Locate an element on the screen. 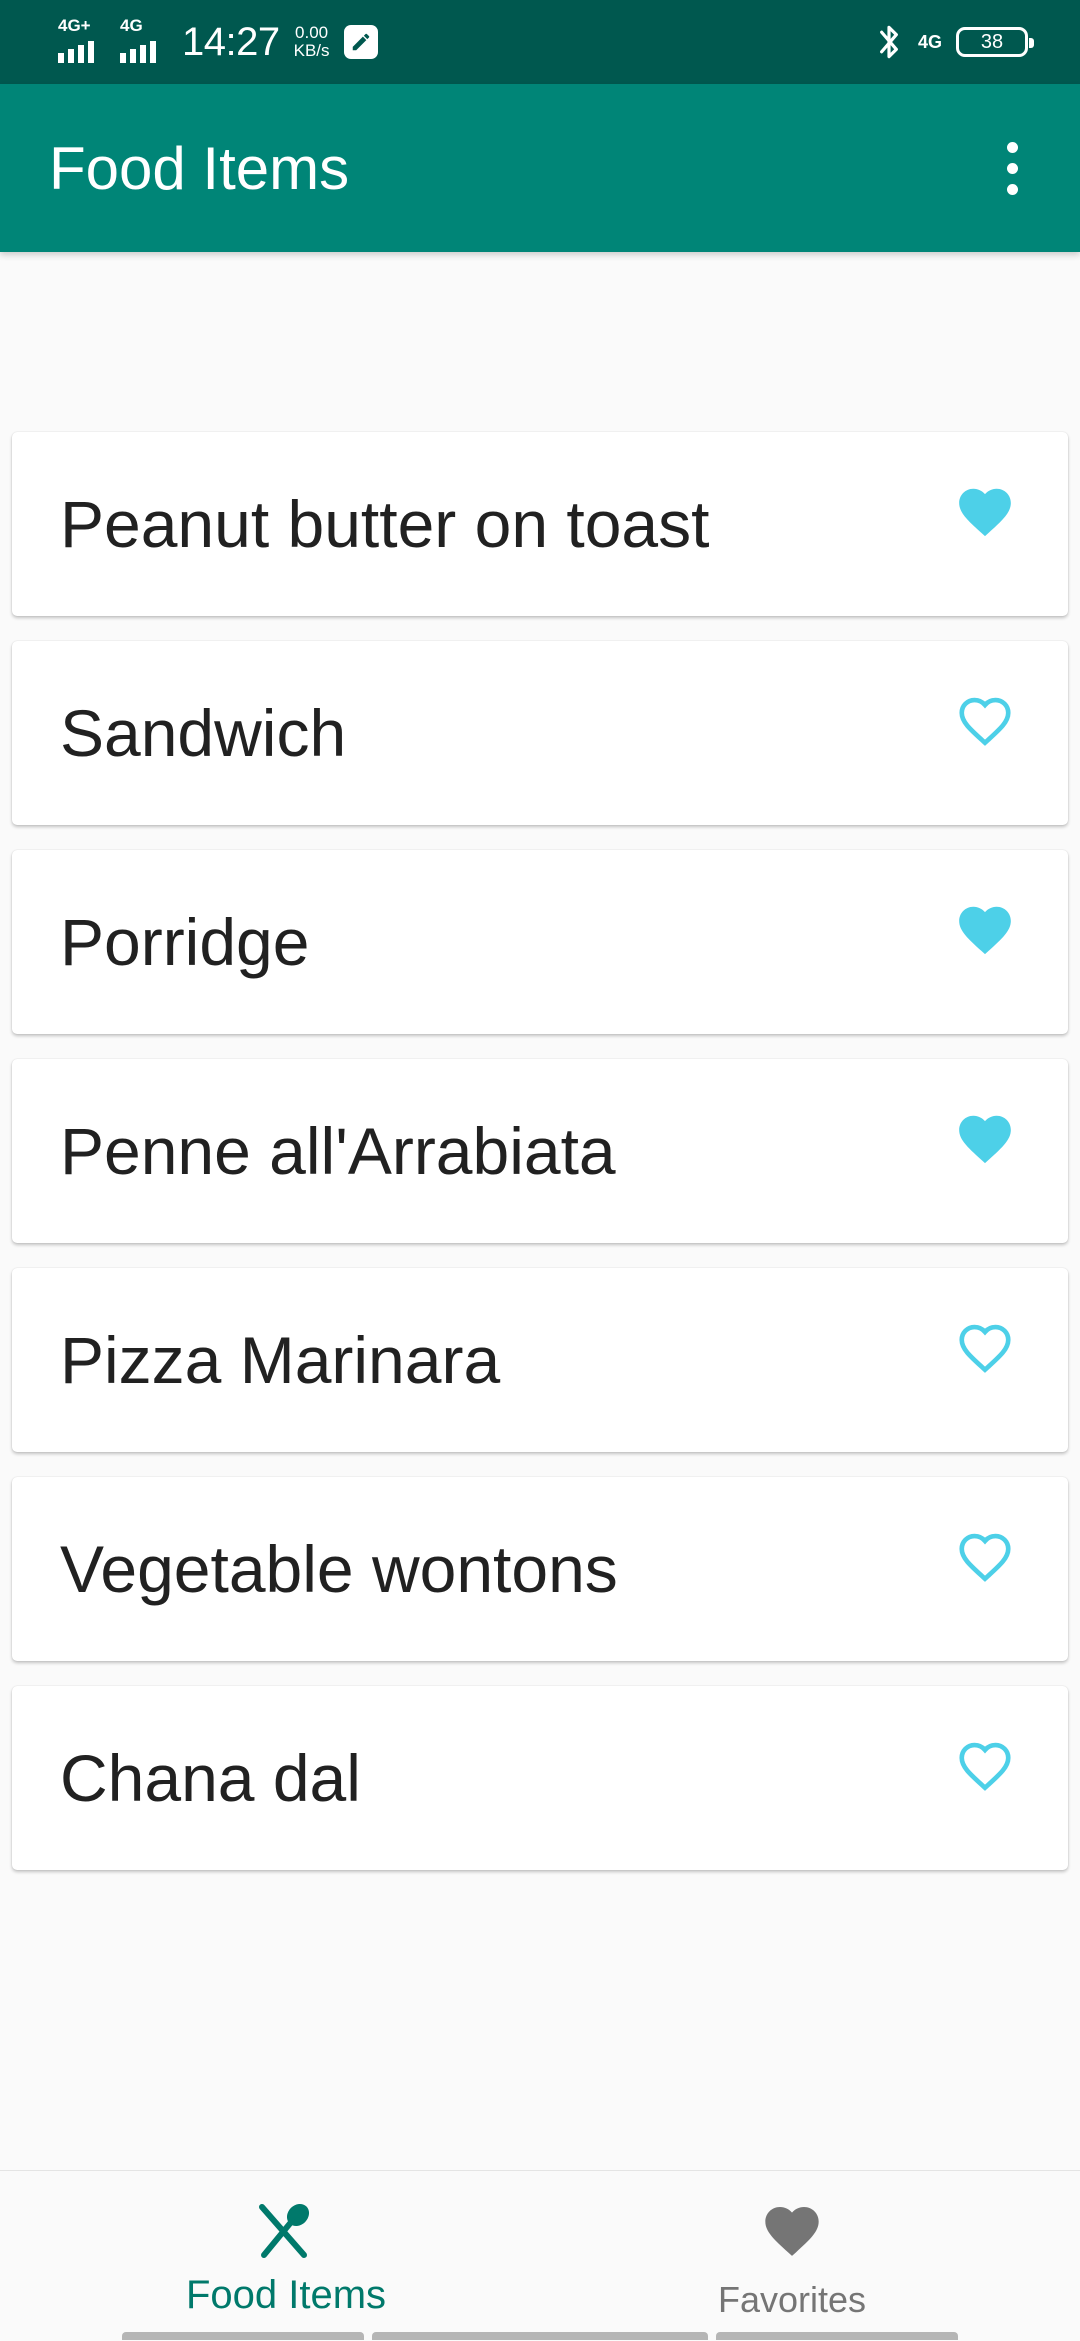 The width and height of the screenshot is (1080, 2341). status-bar-left: 4G+ 4G 14:27 0.00 KB/s is located at coordinates (218, 42).